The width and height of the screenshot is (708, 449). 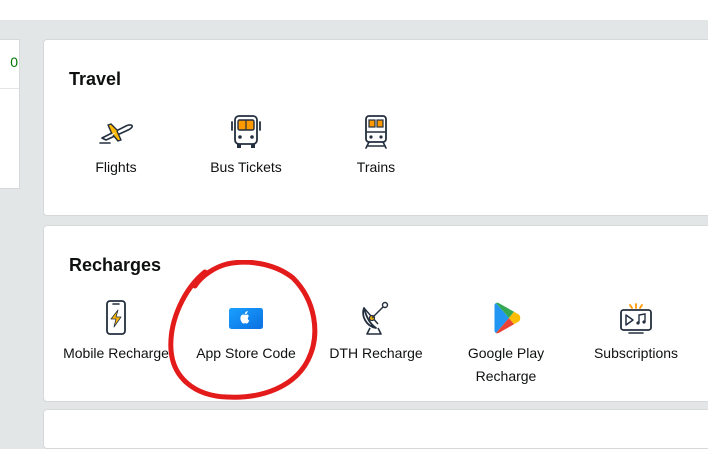 I want to click on tile-label: Subscriptions, so click(x=636, y=353).